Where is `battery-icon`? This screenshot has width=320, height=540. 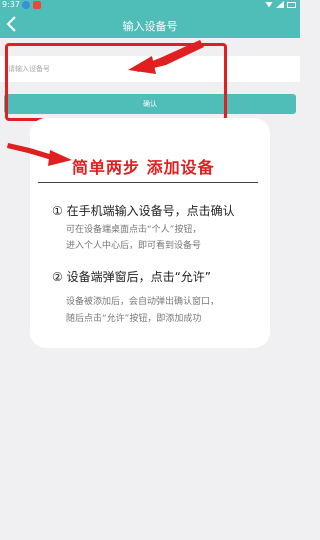
battery-icon is located at coordinates (291, 4).